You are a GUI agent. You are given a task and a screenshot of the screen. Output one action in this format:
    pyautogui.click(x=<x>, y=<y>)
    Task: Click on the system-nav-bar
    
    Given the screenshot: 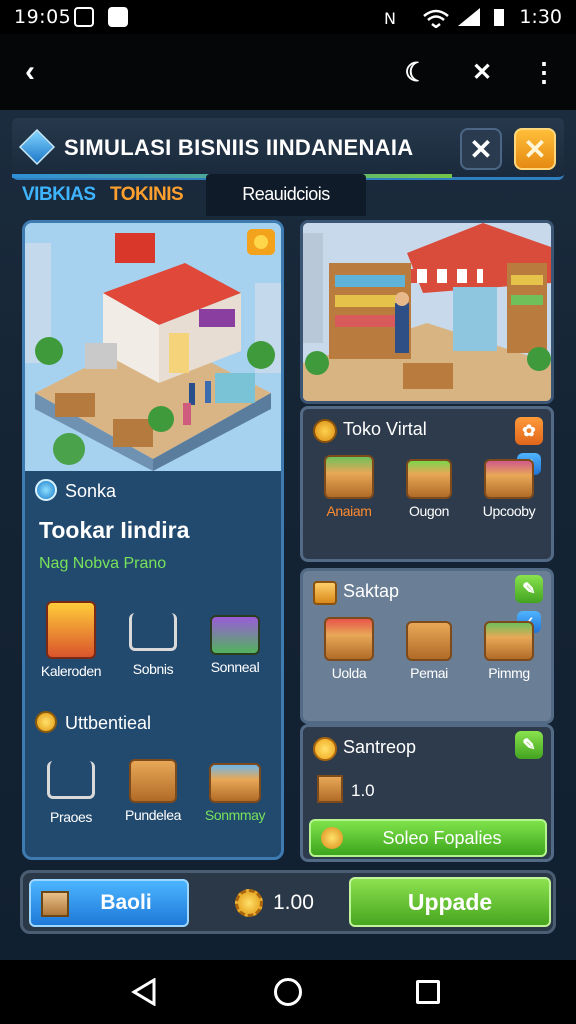 What is the action you would take?
    pyautogui.click(x=288, y=992)
    